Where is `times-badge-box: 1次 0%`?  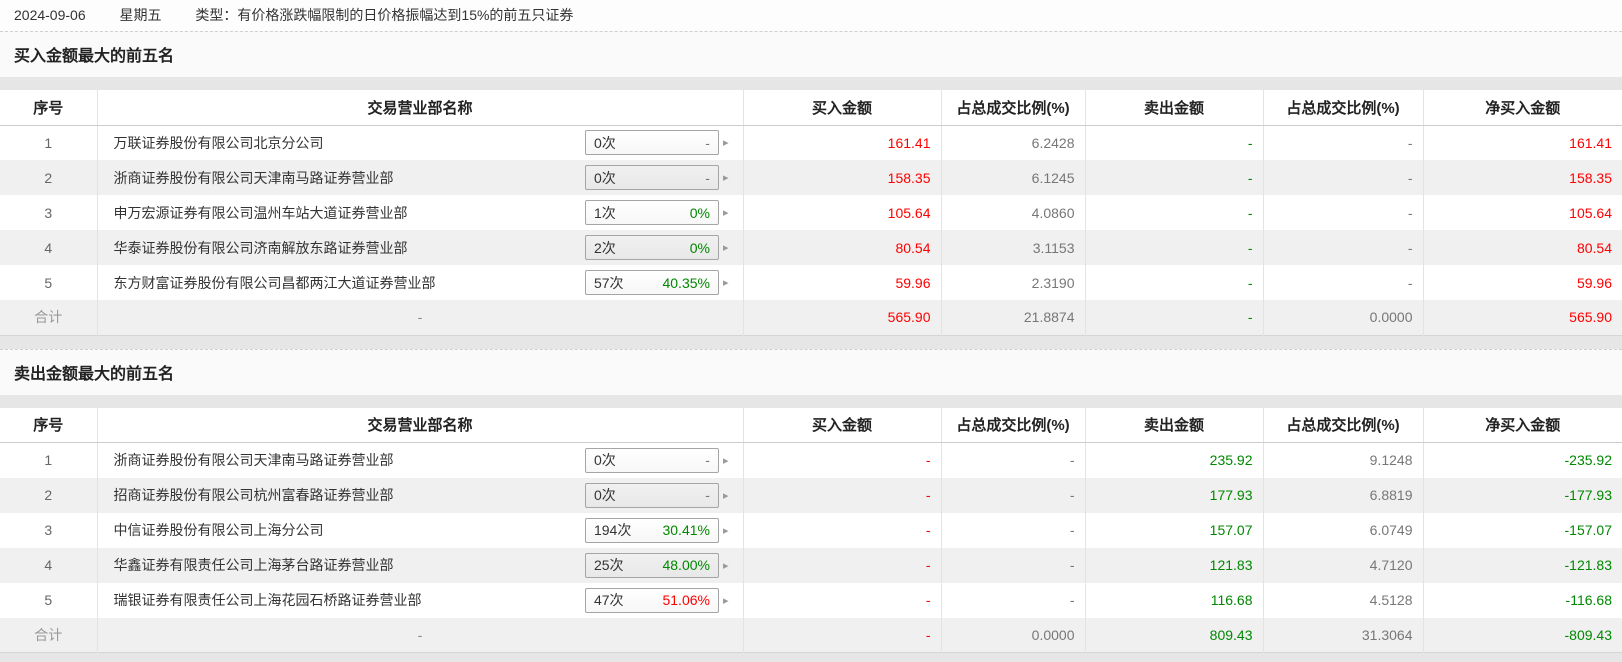 times-badge-box: 1次 0% is located at coordinates (651, 212).